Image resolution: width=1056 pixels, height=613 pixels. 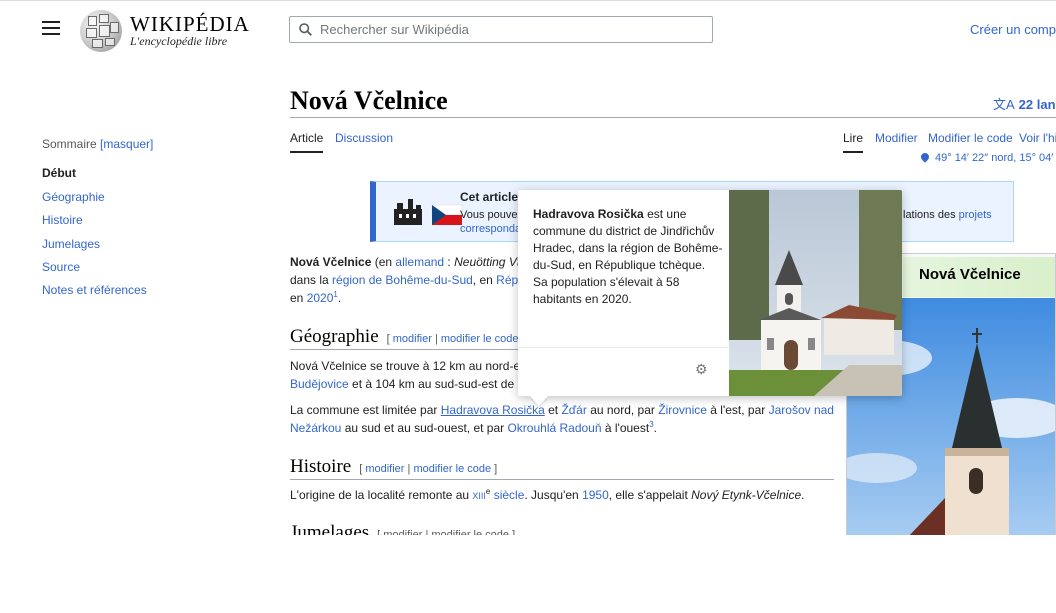 I want to click on gear-icon: ⚙, so click(x=702, y=369).